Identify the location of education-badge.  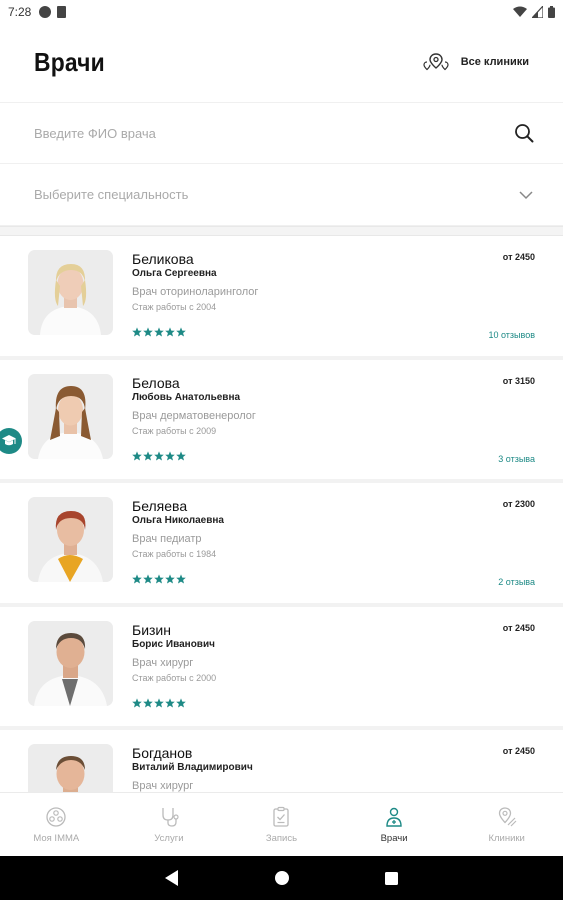
(11, 440).